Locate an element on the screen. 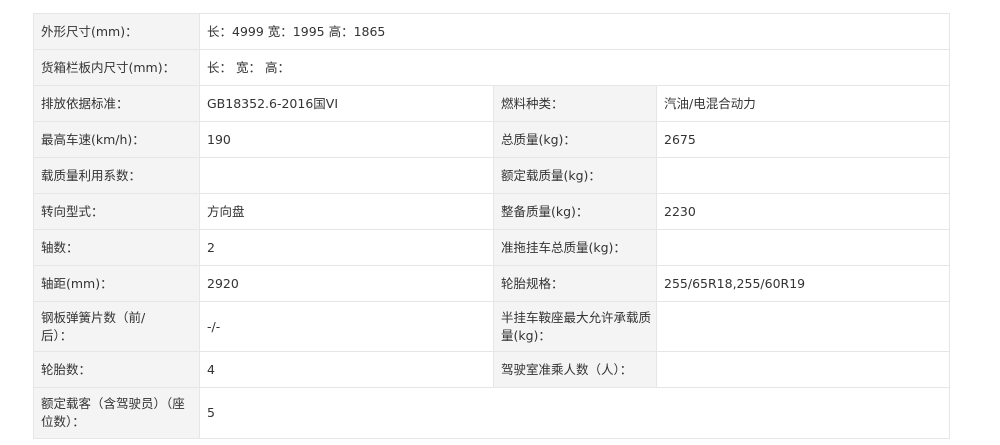  spec-value-wheelbase: 2920 is located at coordinates (346, 283).